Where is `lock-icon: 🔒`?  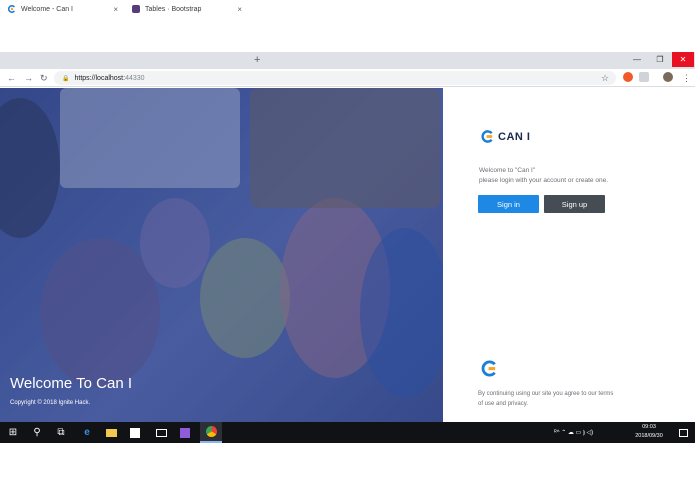 lock-icon: 🔒 is located at coordinates (66, 78).